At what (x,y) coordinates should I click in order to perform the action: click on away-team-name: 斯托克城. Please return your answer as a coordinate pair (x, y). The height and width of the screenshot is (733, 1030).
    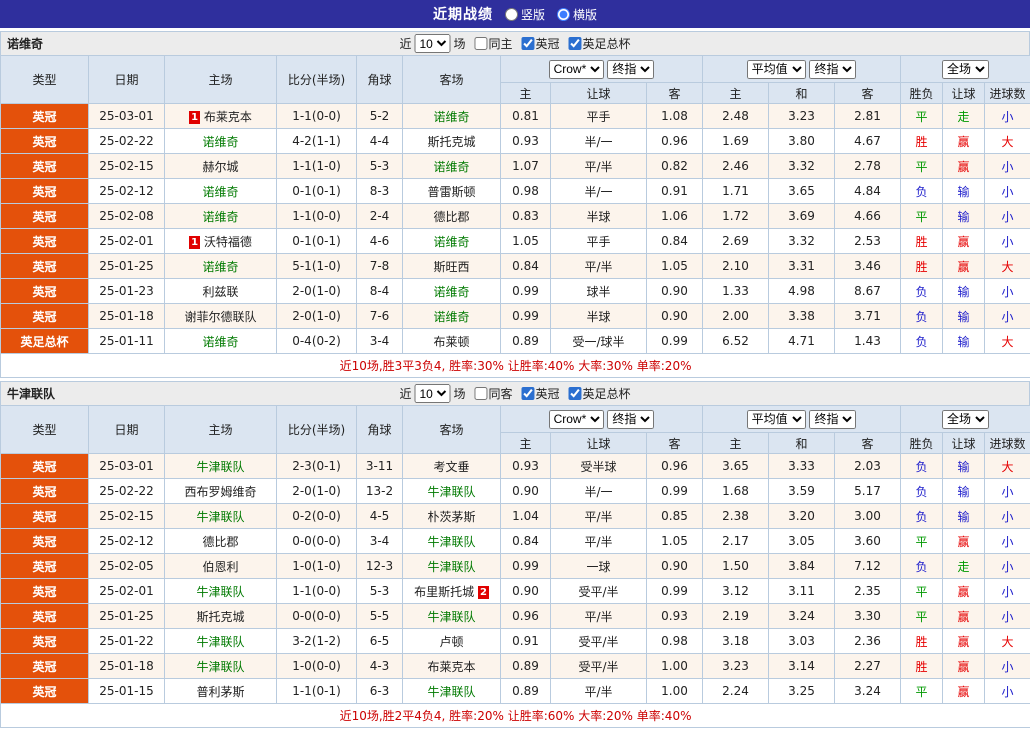
    Looking at the image, I should click on (451, 142).